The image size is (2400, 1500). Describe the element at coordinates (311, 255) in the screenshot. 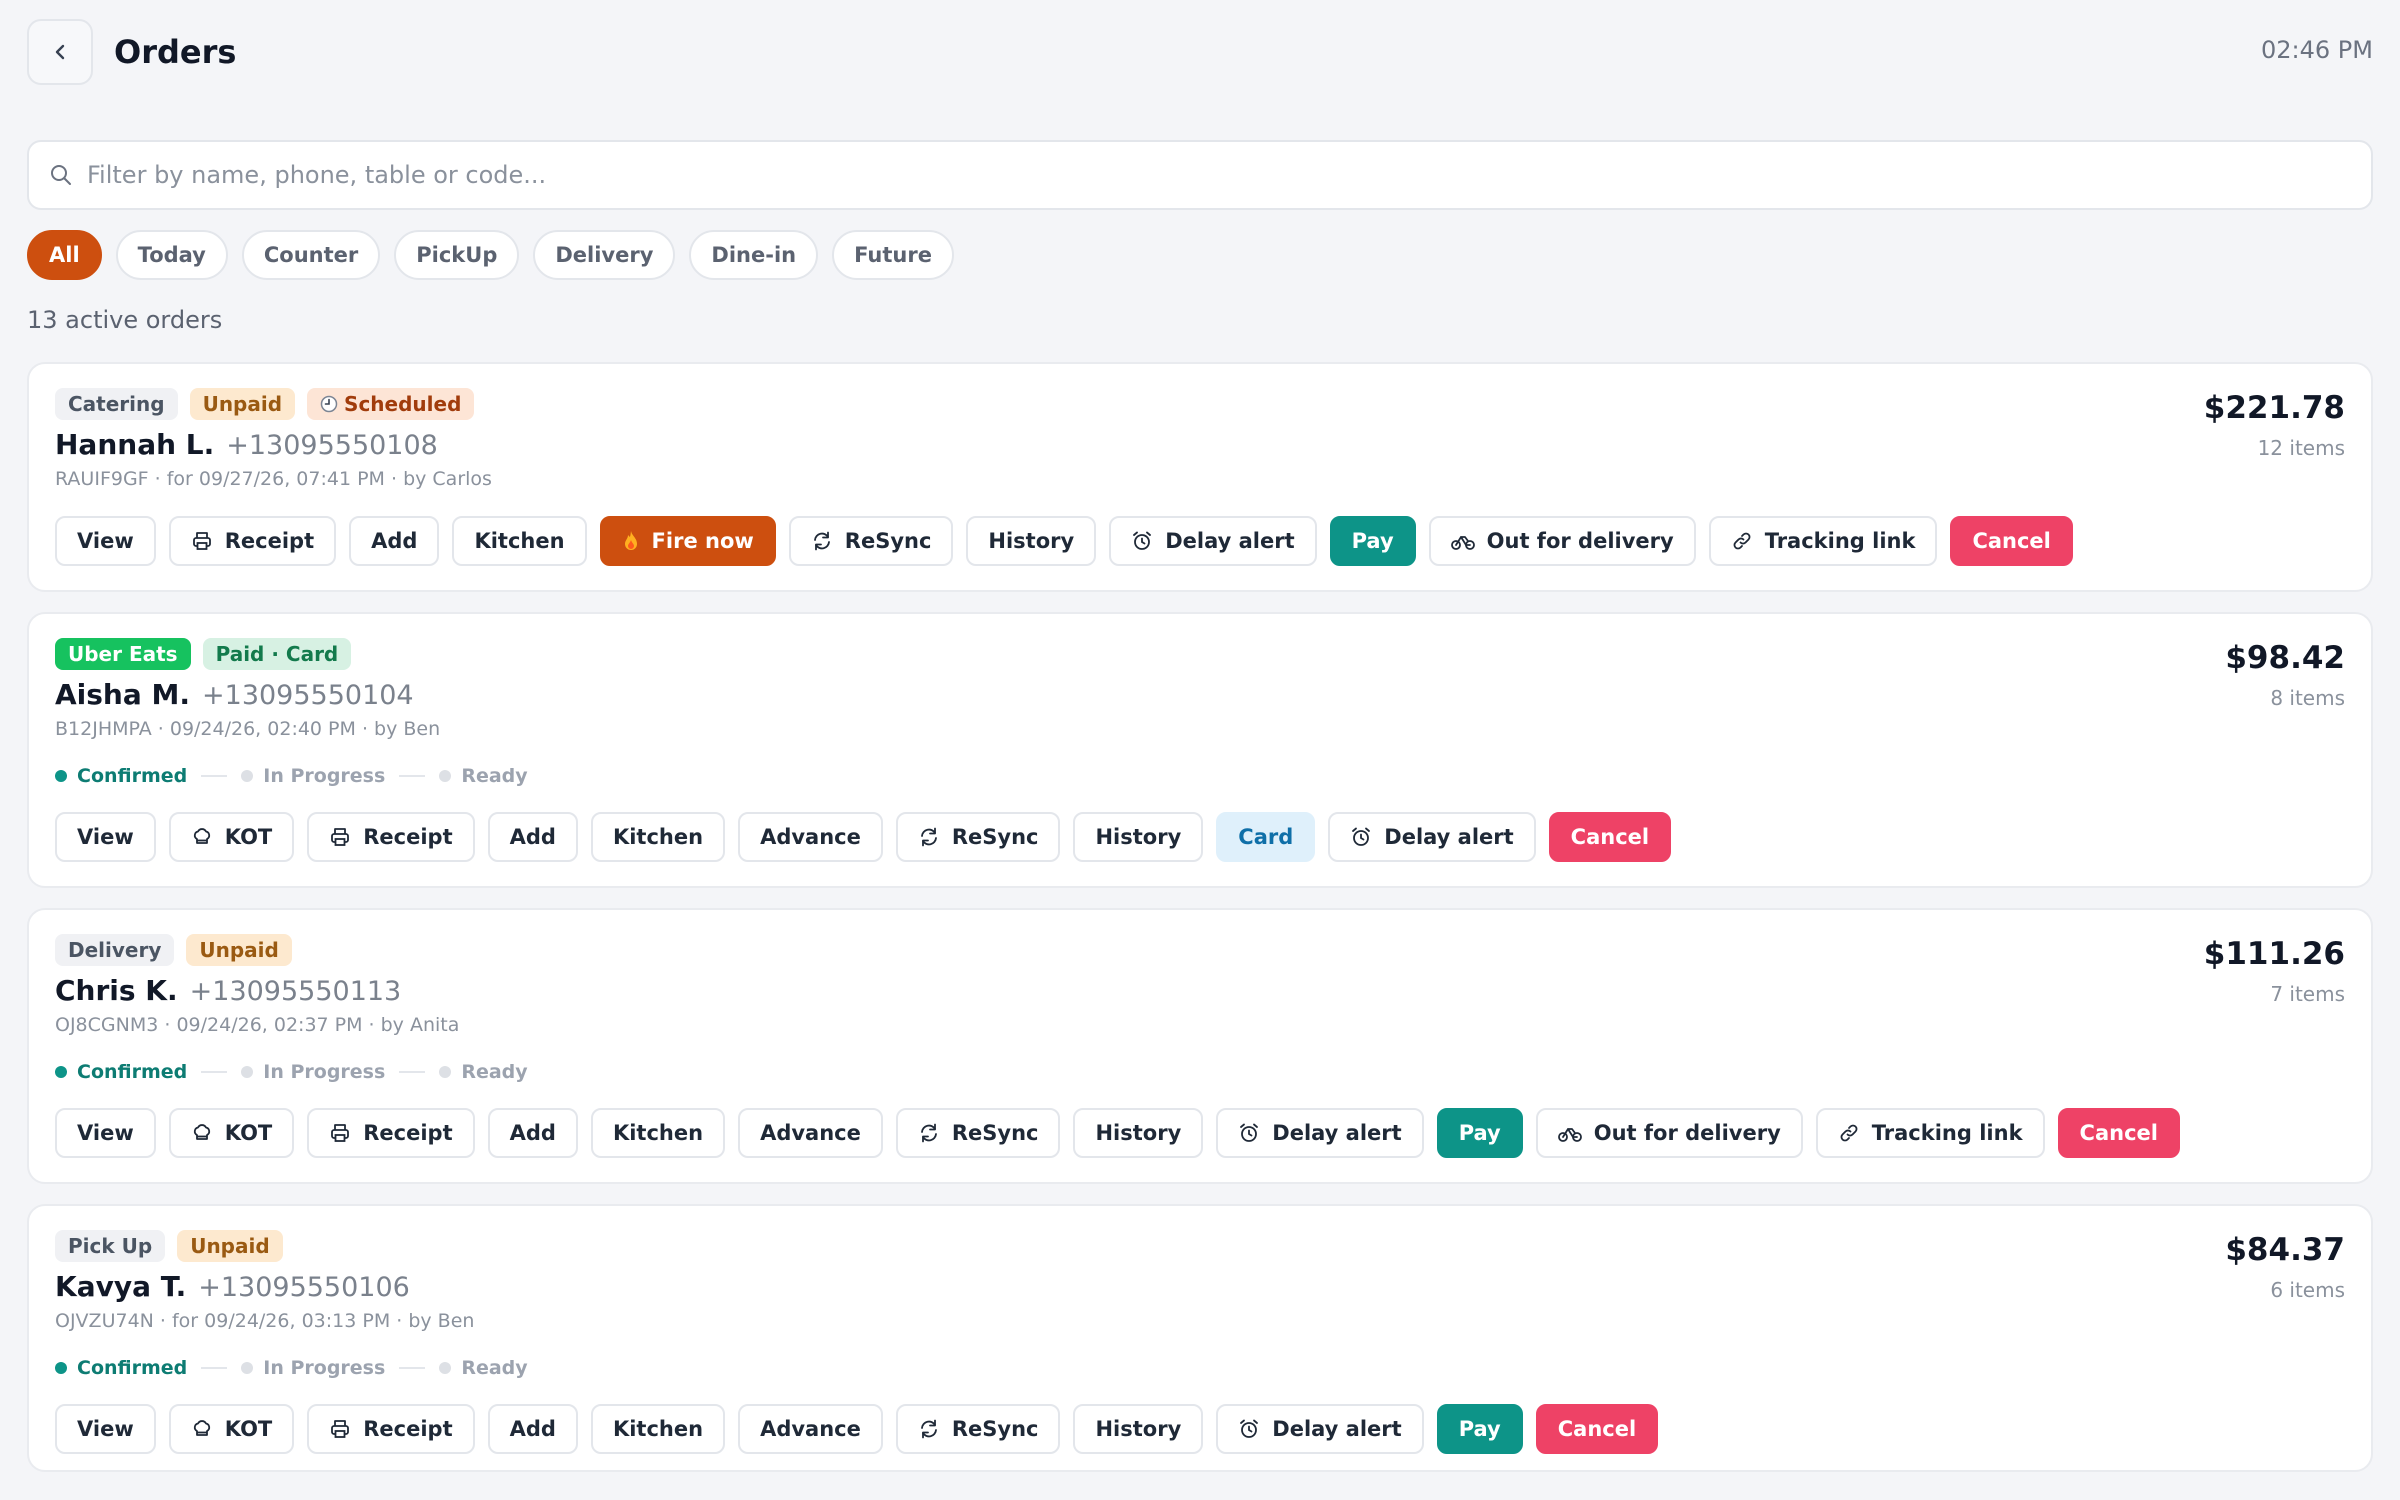

I see `filter-counter: Counter` at that location.